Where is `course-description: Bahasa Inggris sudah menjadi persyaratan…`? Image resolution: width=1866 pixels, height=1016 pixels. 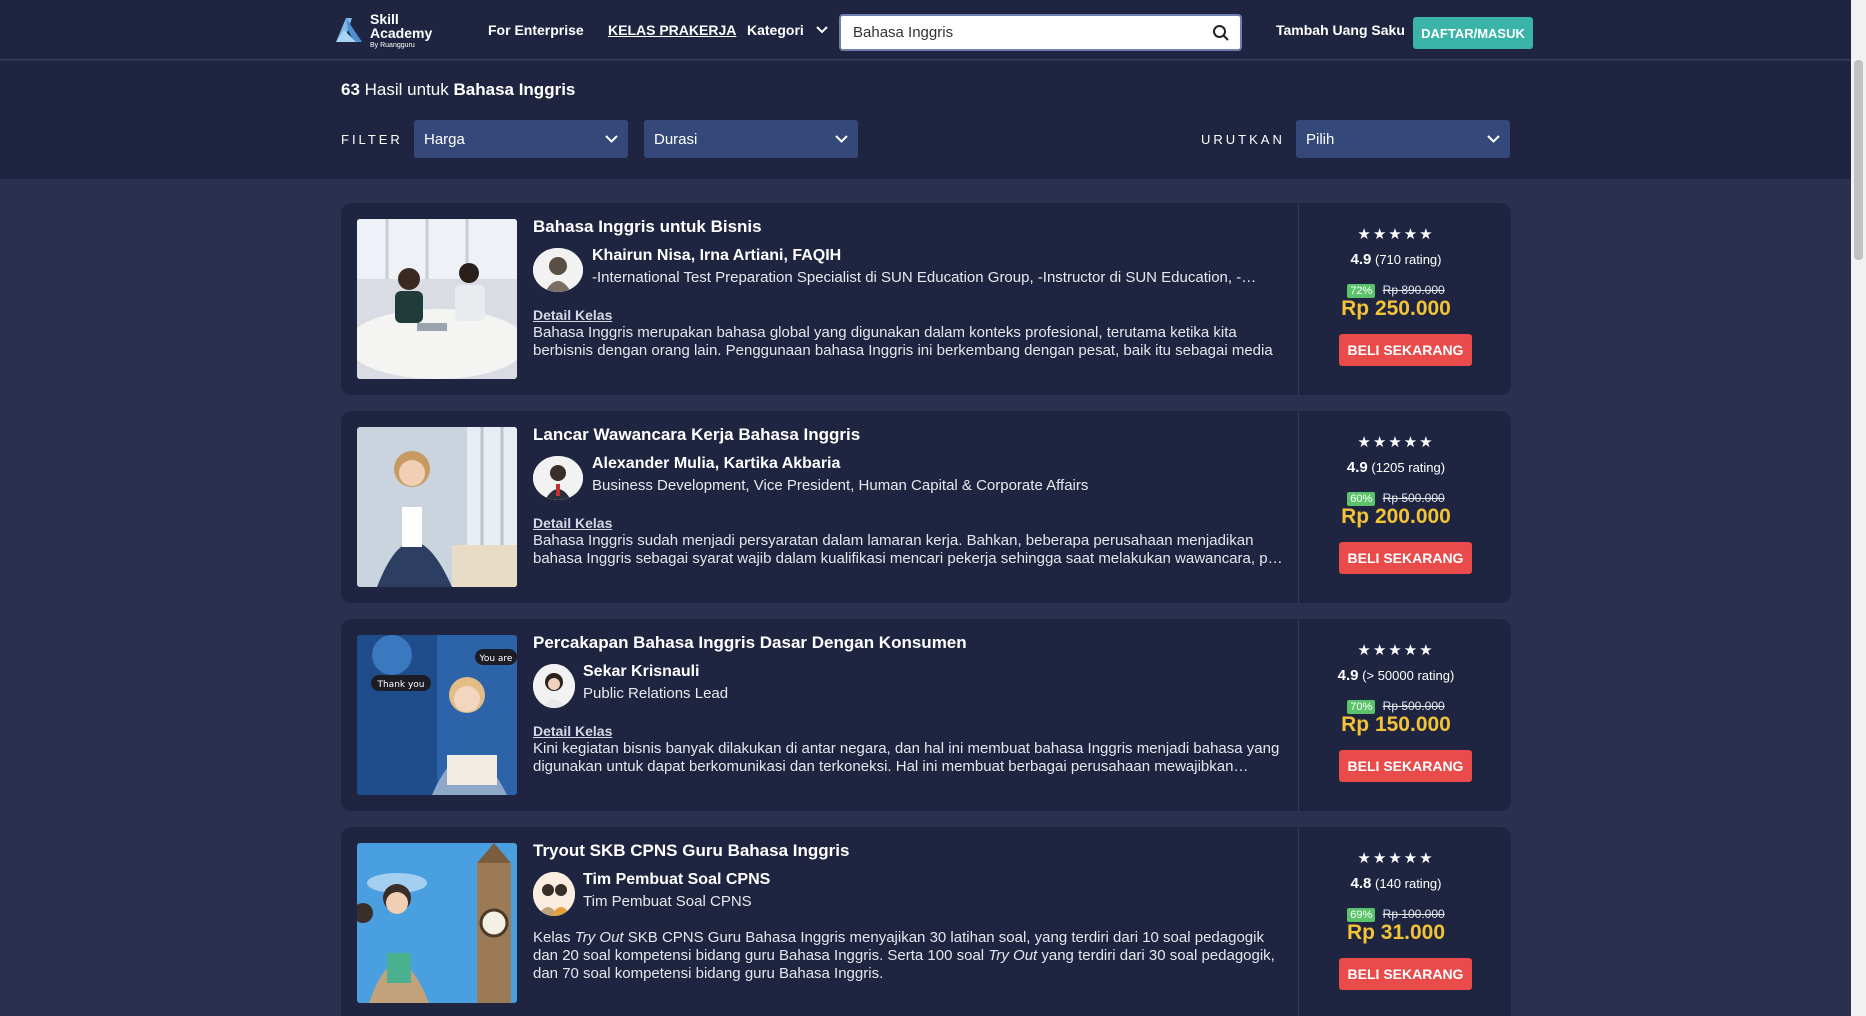
course-description: Bahasa Inggris sudah menjadi persyaratan… is located at coordinates (908, 549).